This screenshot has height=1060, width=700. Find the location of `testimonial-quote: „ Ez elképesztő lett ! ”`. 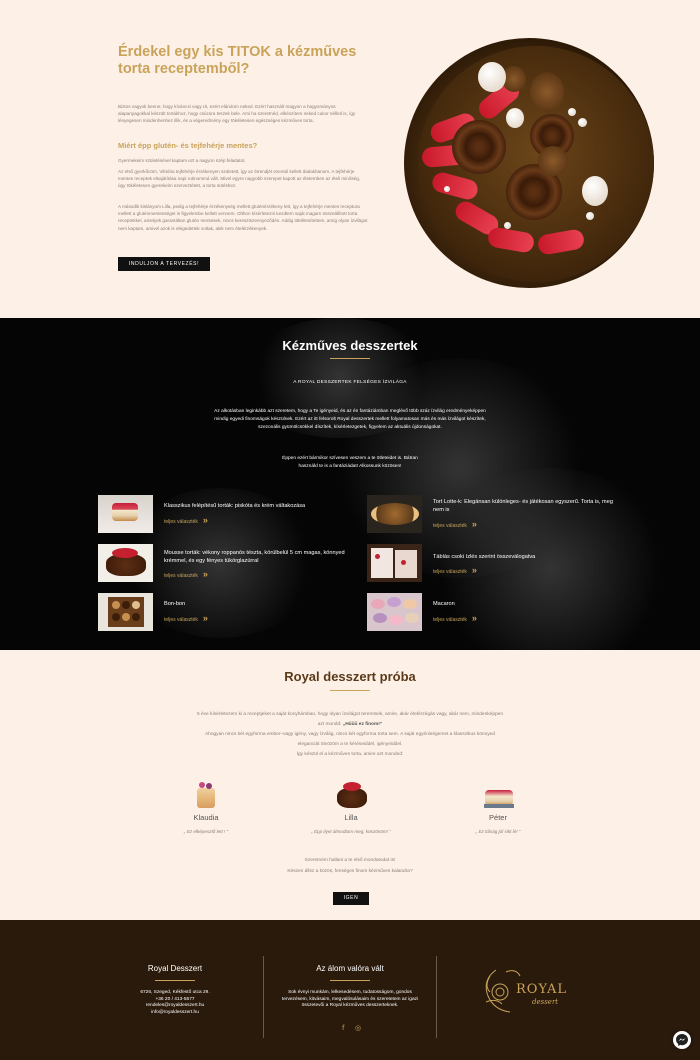

testimonial-quote: „ Ez elképesztő lett ! ” is located at coordinates (206, 831).